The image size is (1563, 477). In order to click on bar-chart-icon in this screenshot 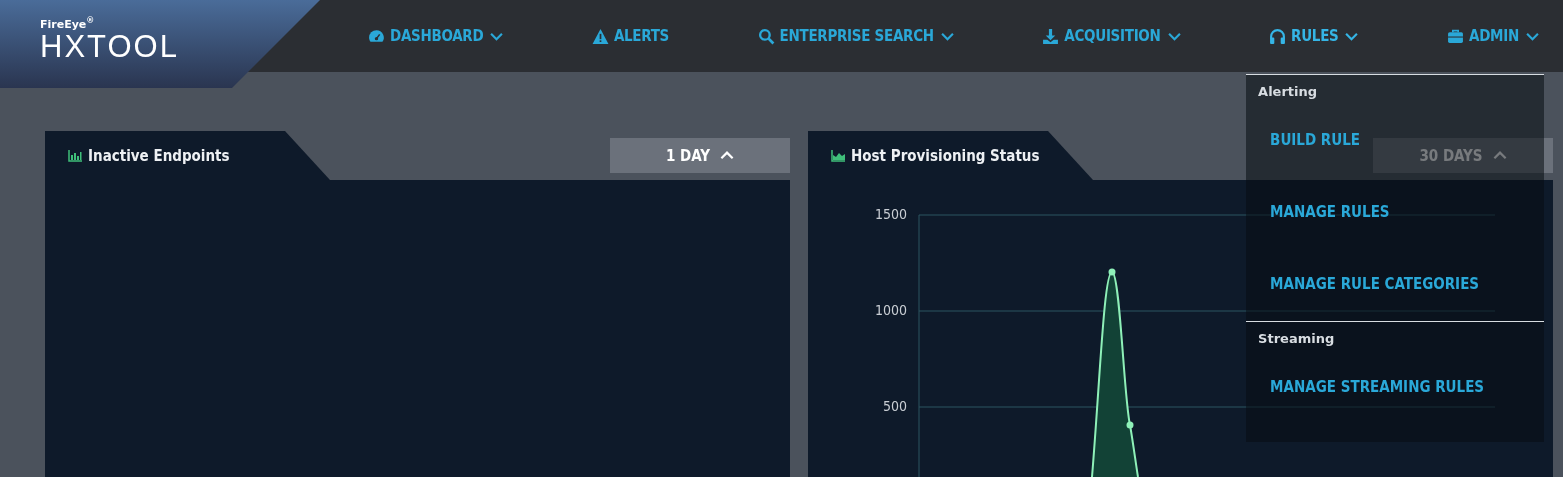, I will do `click(75, 156)`.